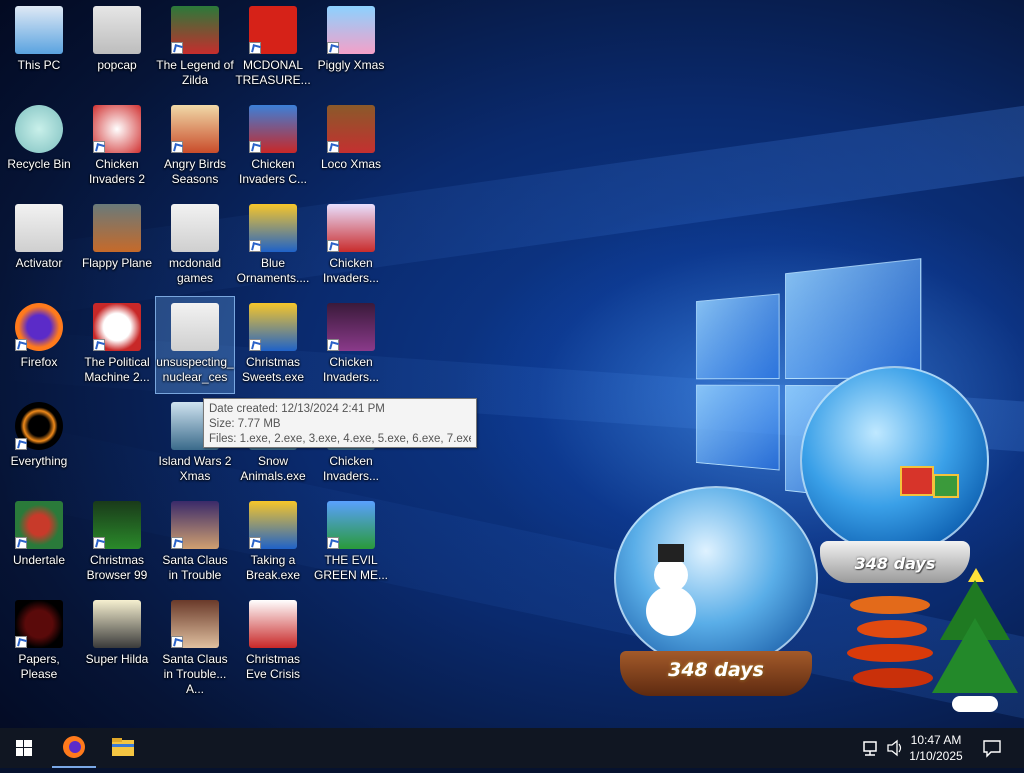 The height and width of the screenshot is (773, 1024). What do you see at coordinates (936, 748) in the screenshot?
I see `taskbar-clock: 10:47 AM 1/10/2025` at bounding box center [936, 748].